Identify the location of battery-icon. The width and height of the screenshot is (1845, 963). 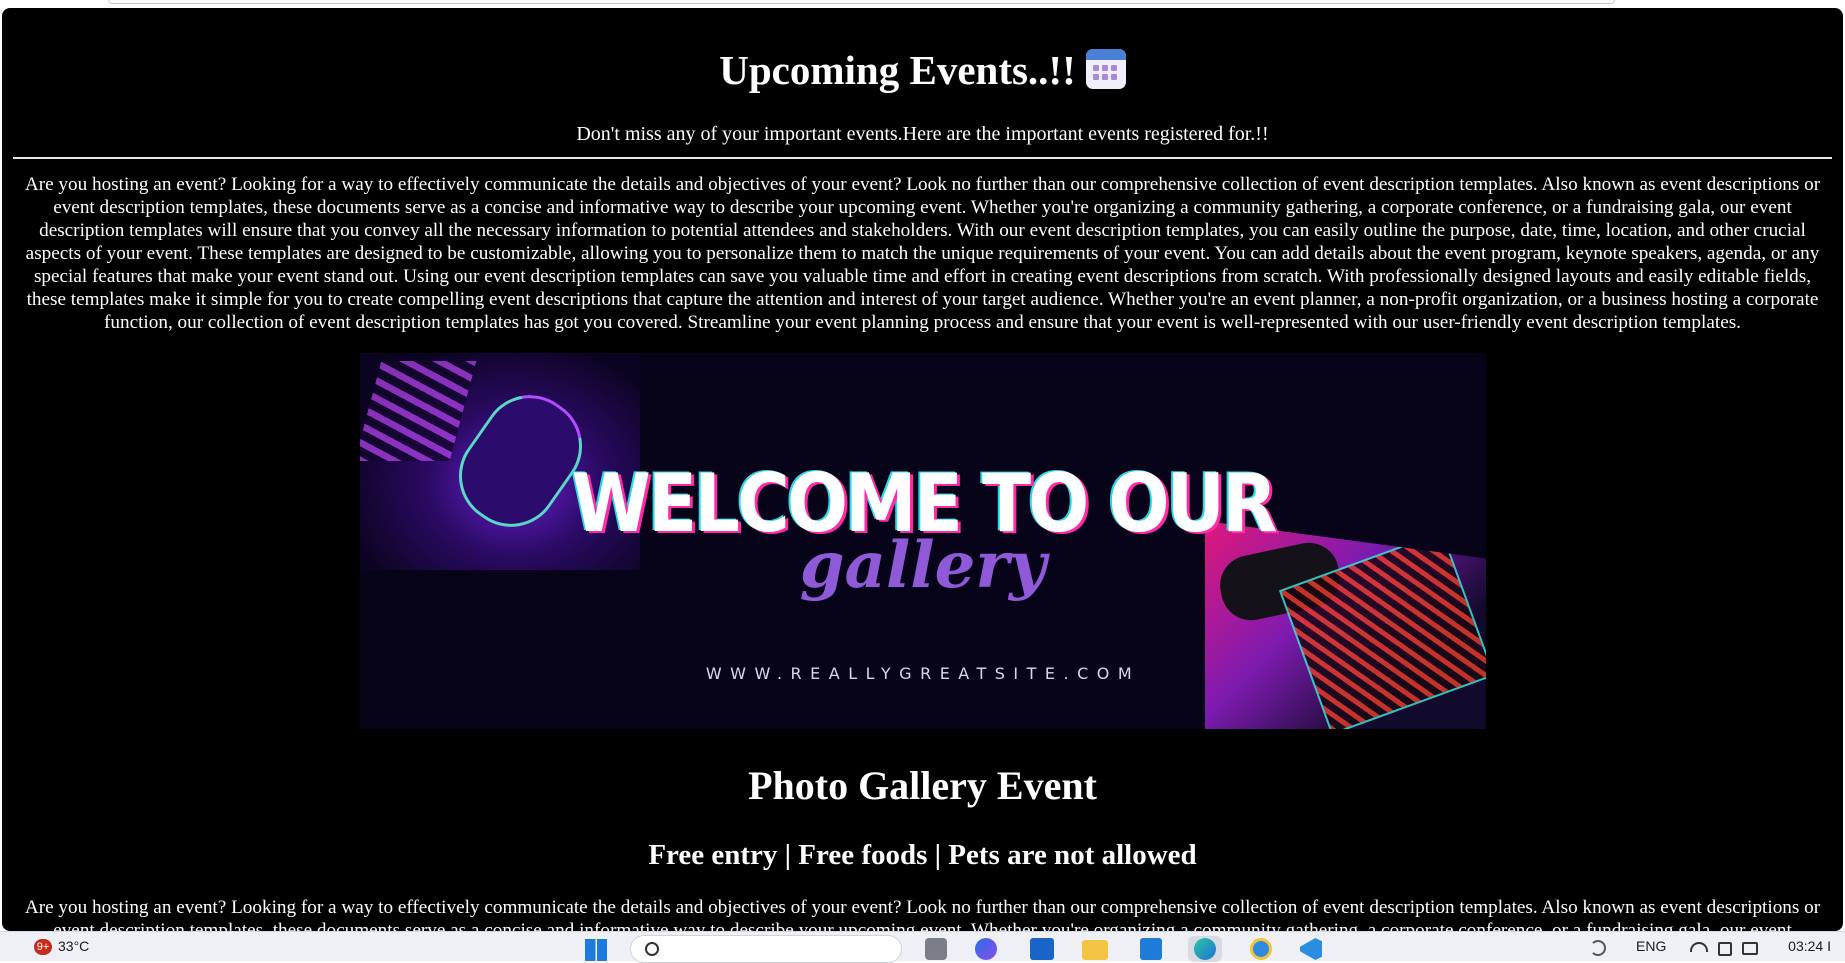
(1750, 948).